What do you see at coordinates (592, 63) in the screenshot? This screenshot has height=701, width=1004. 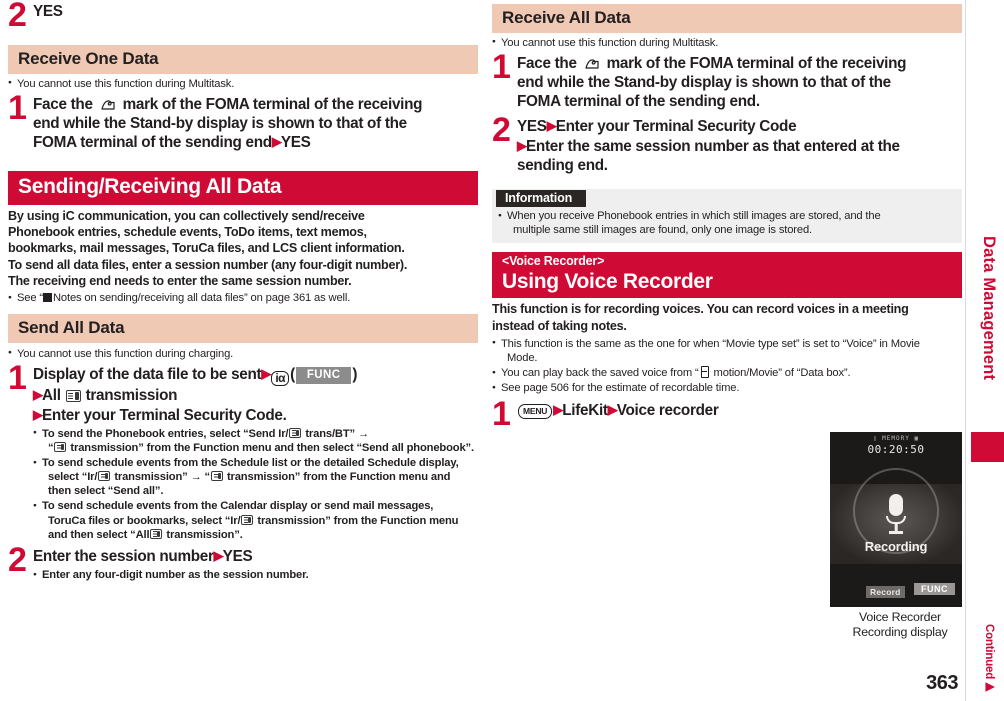 I see `foma-ic-mark-icon` at bounding box center [592, 63].